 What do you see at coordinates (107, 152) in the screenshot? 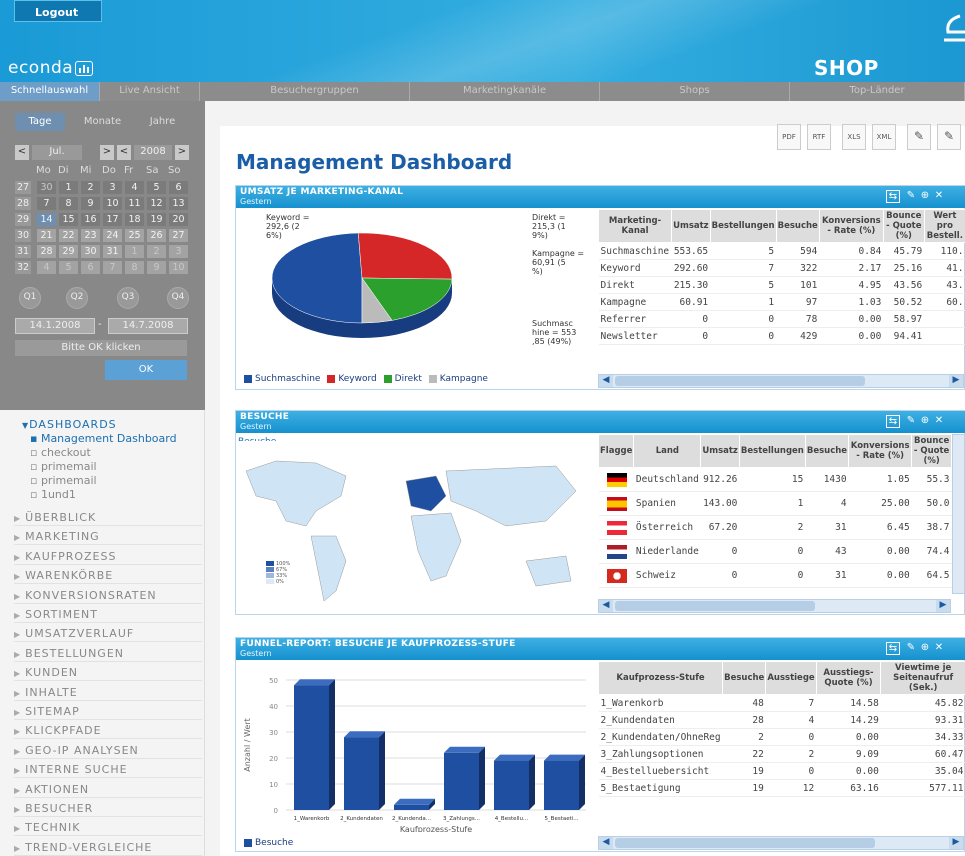
I see `next-month-button: >` at bounding box center [107, 152].